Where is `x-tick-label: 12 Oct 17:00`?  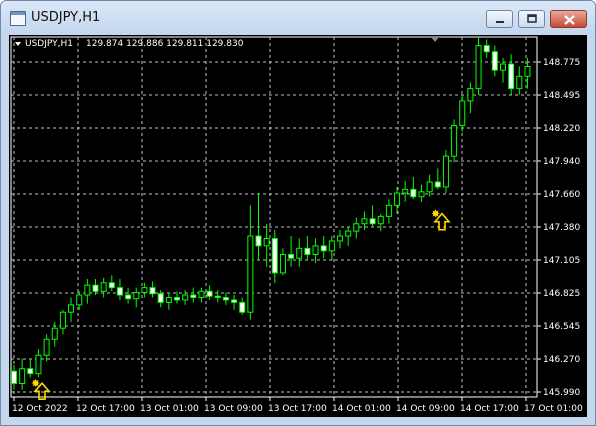
x-tick-label: 12 Oct 17:00 is located at coordinates (105, 409).